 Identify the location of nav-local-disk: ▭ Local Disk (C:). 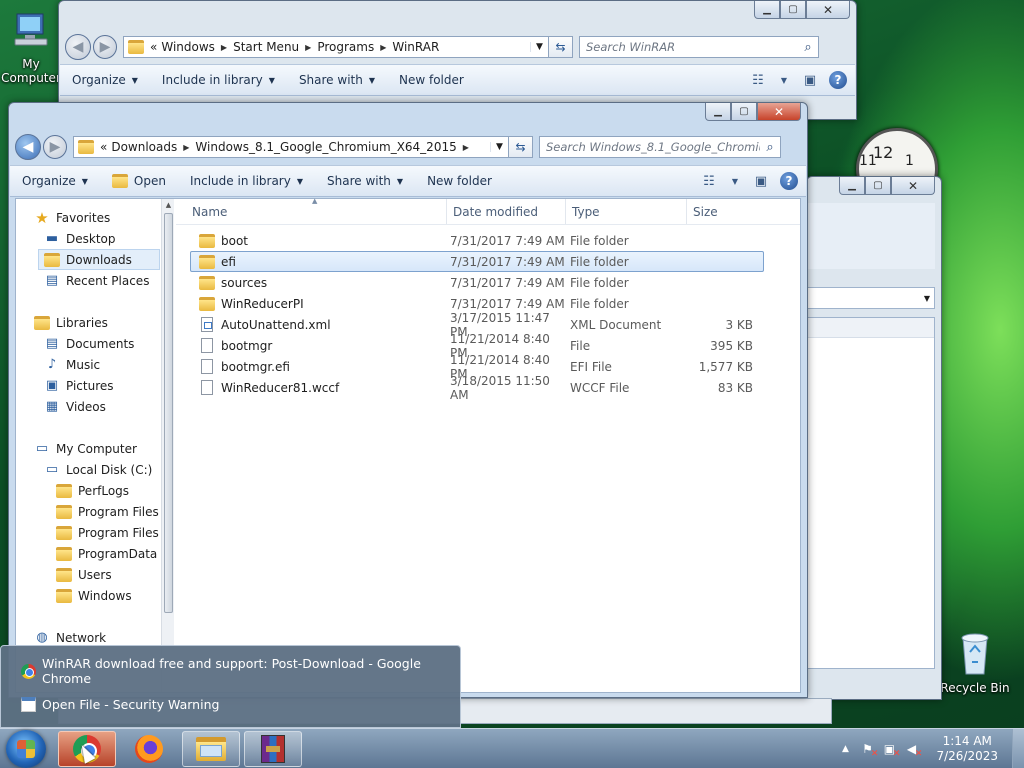
(98, 469).